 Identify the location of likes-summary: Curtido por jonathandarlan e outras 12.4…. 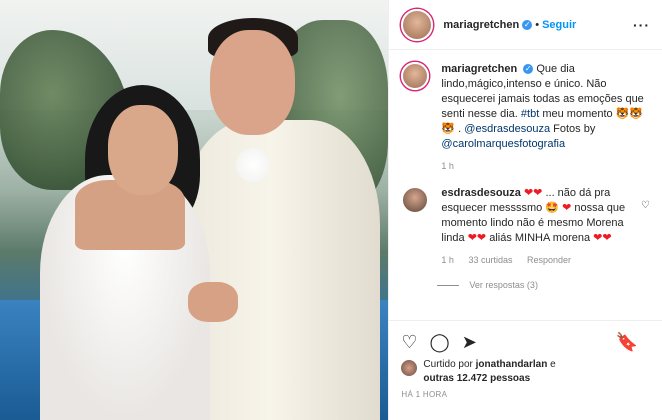
(525, 372).